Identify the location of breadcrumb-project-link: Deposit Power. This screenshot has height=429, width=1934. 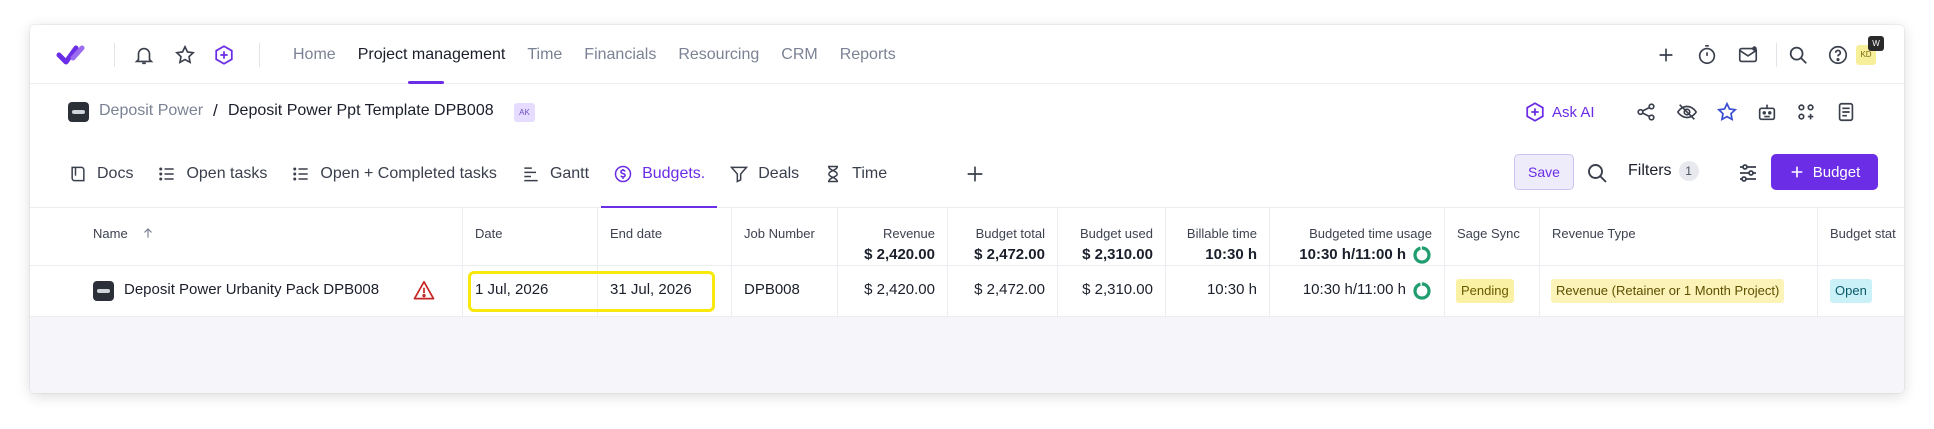
(151, 111).